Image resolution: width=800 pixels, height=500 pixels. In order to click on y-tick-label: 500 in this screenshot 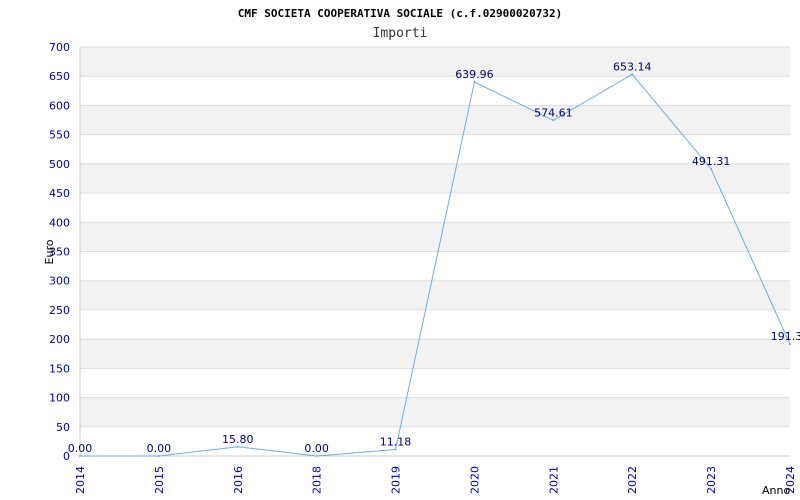, I will do `click(59, 164)`.